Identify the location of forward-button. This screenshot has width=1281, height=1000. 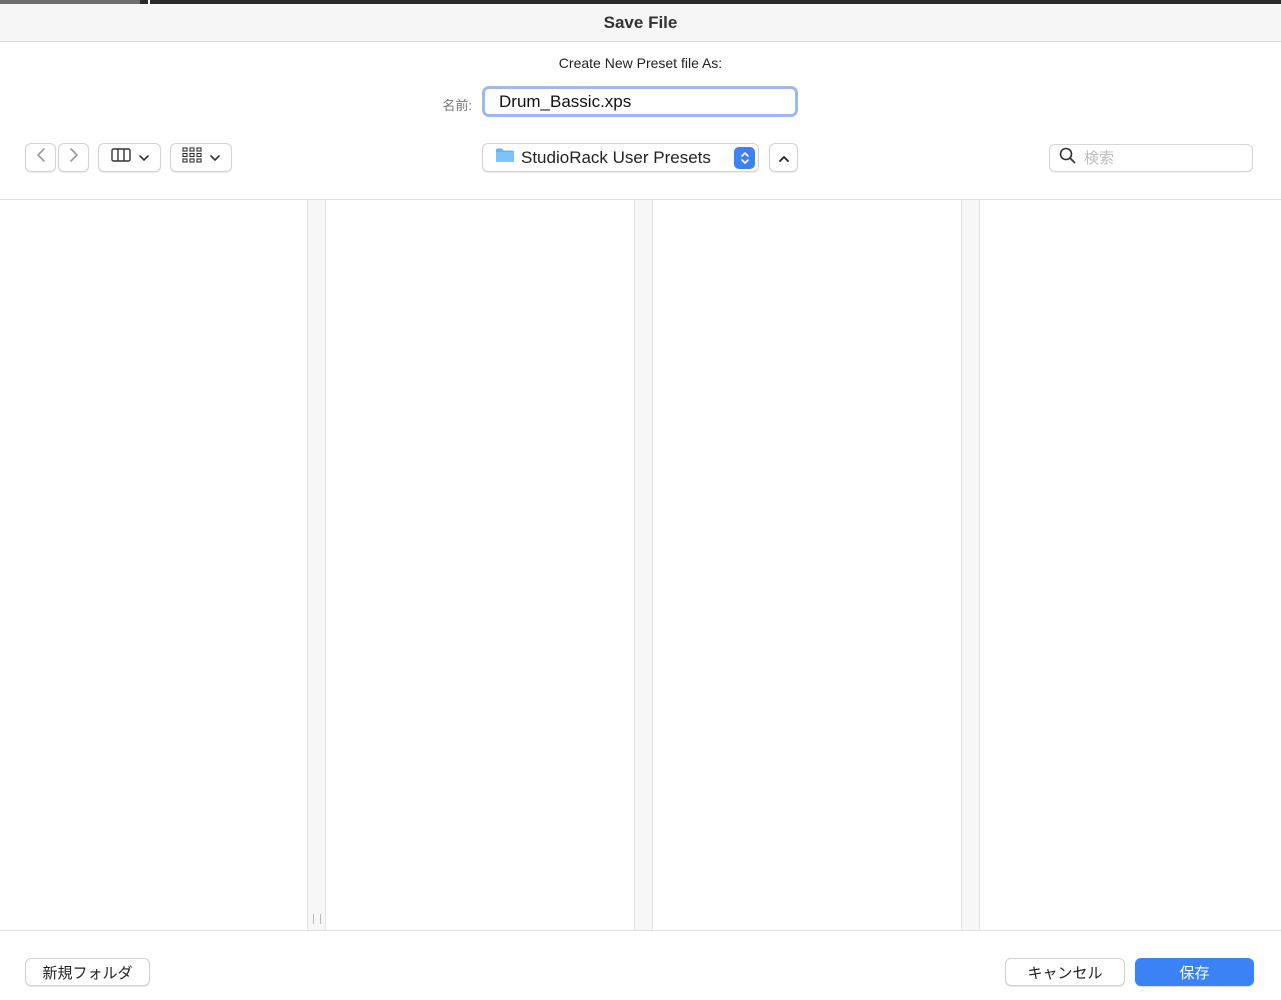
(73, 157).